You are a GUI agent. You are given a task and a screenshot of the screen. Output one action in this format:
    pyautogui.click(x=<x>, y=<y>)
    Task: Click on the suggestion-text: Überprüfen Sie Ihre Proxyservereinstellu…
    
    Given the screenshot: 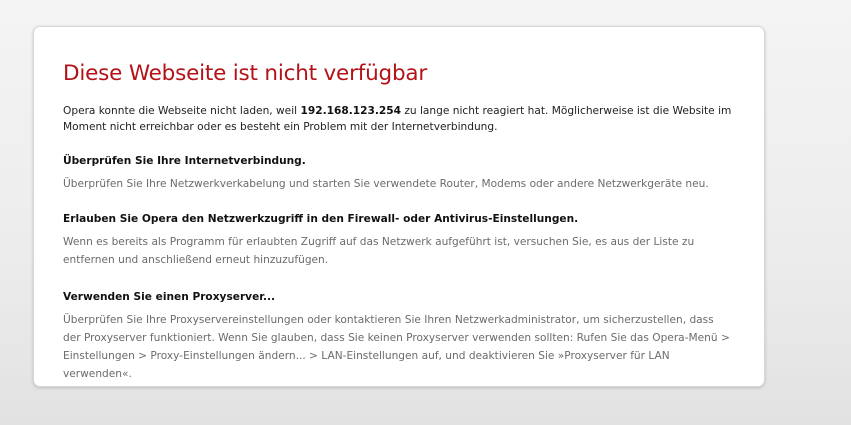 What is the action you would take?
    pyautogui.click(x=396, y=347)
    